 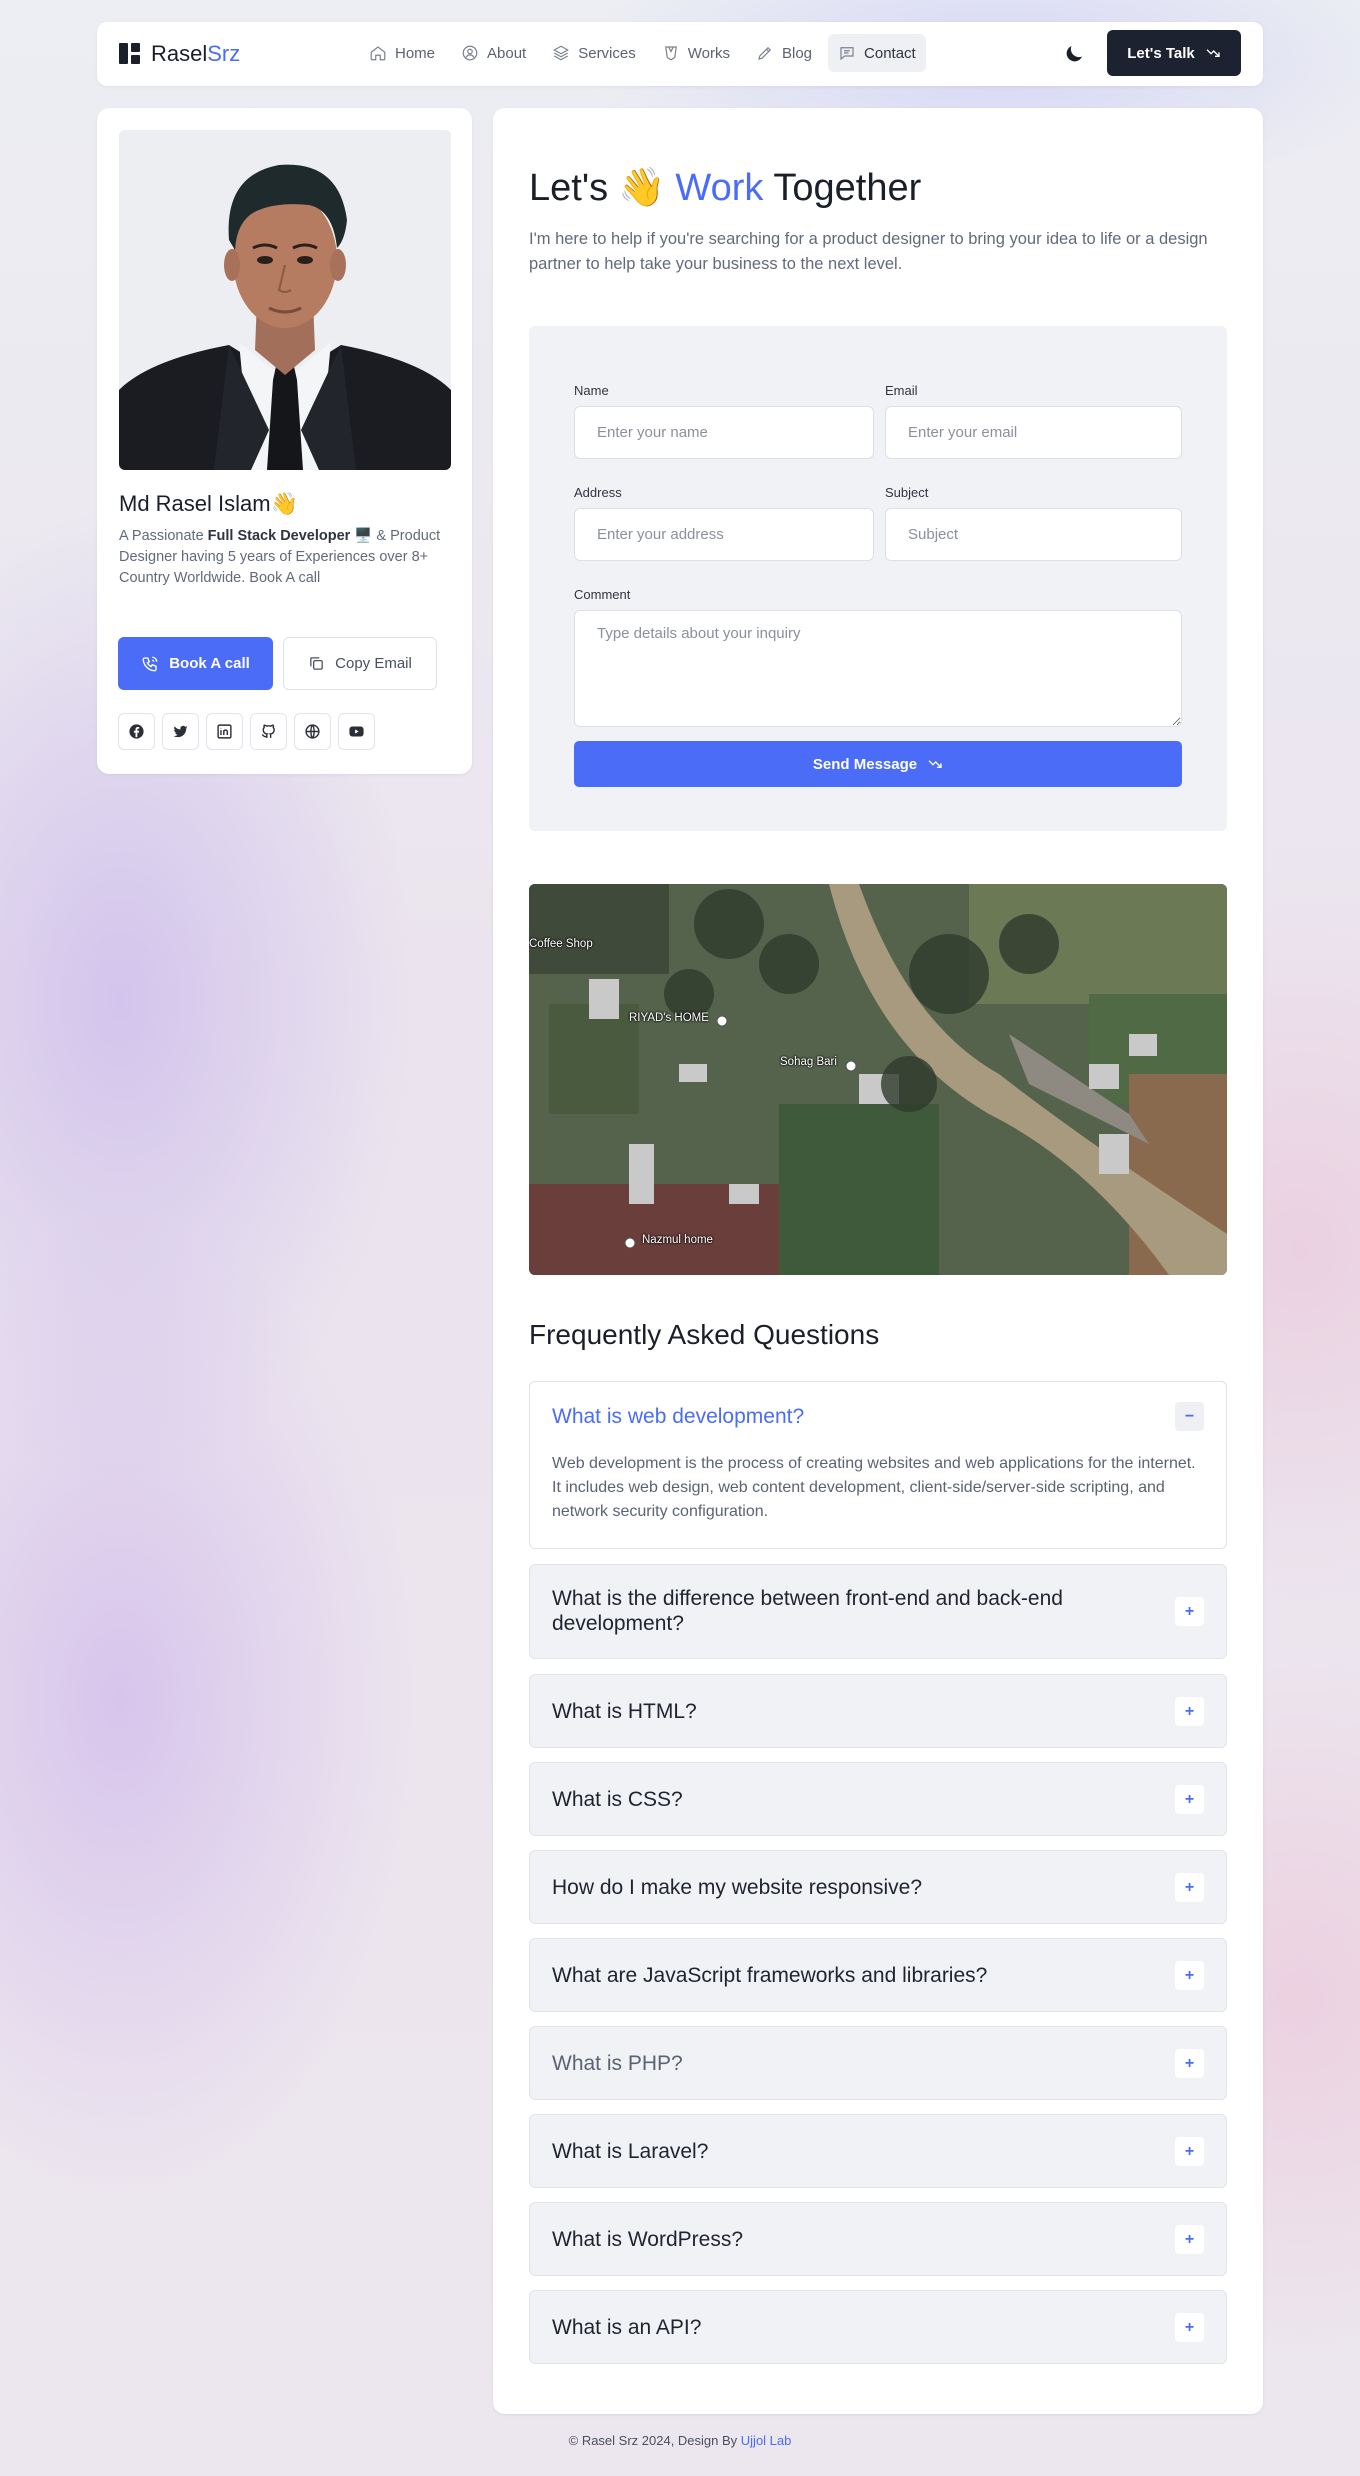 I want to click on faq-item-8: What is Laravel? +, so click(x=878, y=2151).